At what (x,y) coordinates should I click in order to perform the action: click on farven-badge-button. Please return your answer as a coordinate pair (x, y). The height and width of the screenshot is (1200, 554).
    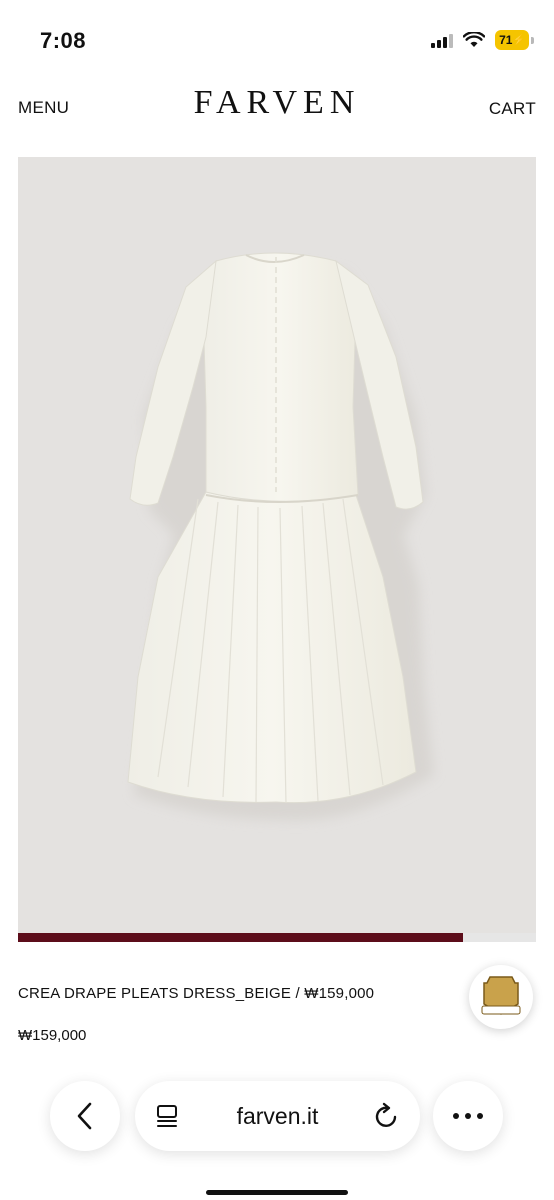
    Looking at the image, I should click on (501, 997).